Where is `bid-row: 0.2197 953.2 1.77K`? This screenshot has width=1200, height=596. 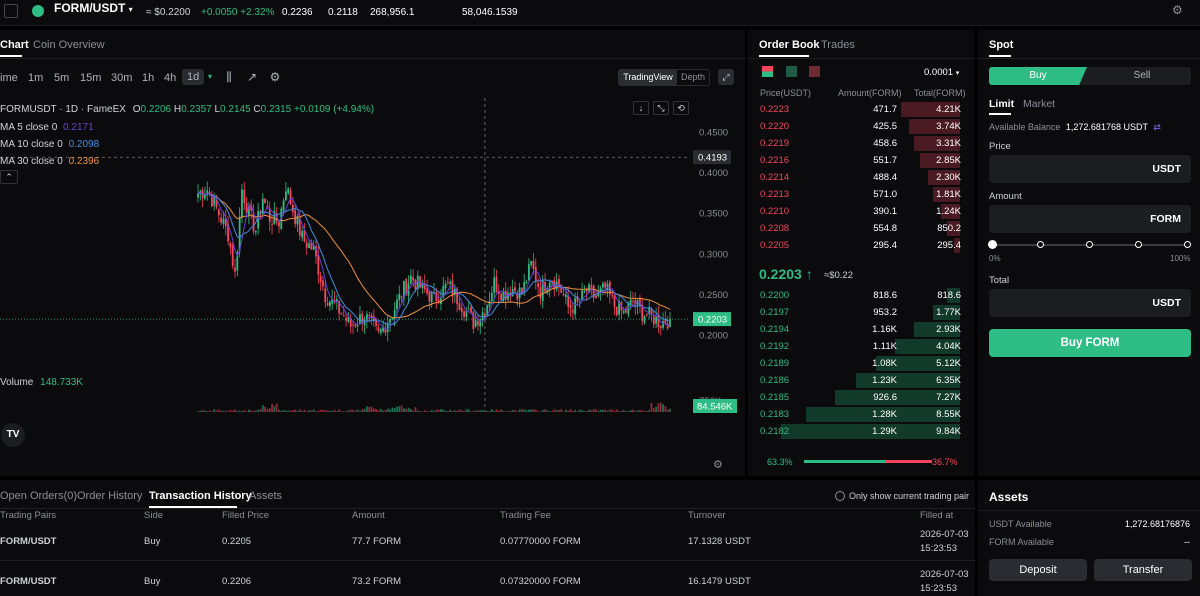 bid-row: 0.2197 953.2 1.77K is located at coordinates (861, 312).